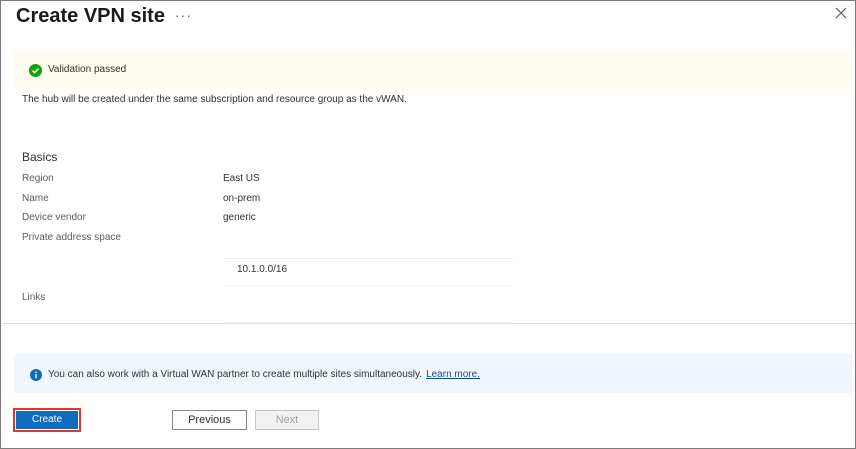 The height and width of the screenshot is (449, 856). What do you see at coordinates (35, 70) in the screenshot?
I see `check-circle-icon` at bounding box center [35, 70].